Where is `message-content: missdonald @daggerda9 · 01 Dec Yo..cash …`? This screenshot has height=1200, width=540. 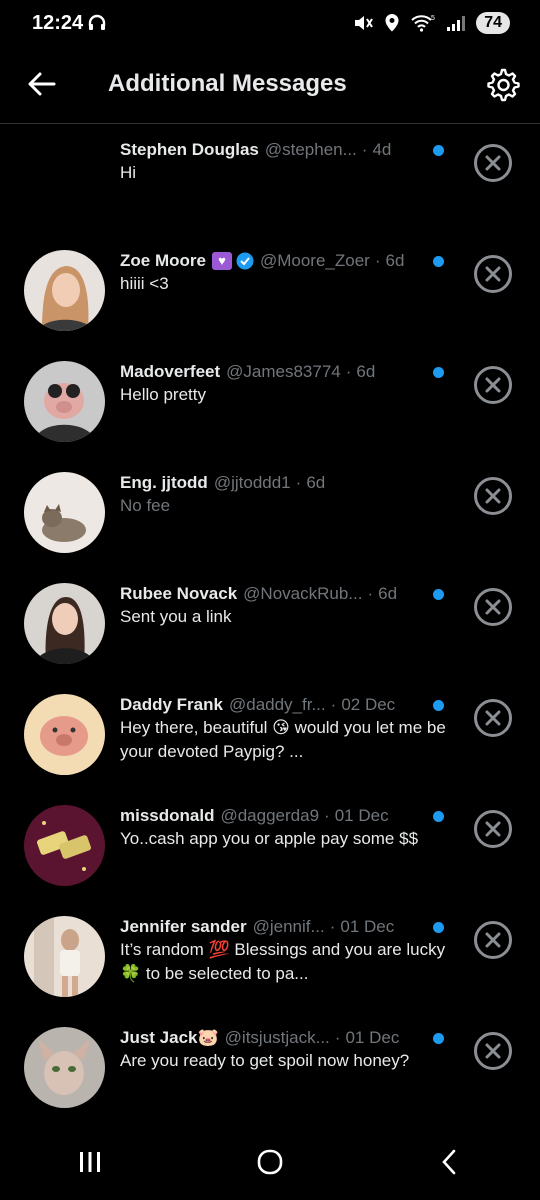
message-content: missdonald @daggerda9 · 01 Dec Yo..cash … is located at coordinates (285, 828).